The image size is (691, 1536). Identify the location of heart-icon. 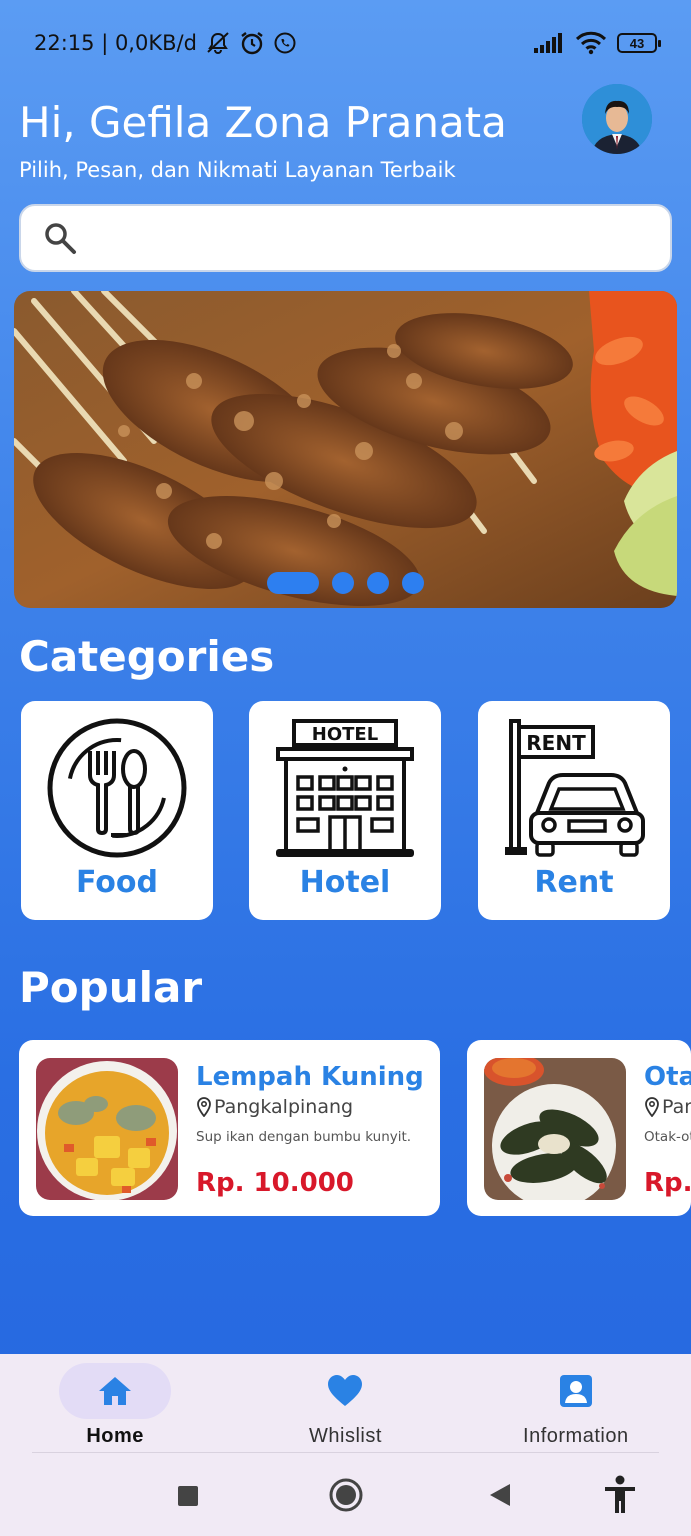
(345, 1390).